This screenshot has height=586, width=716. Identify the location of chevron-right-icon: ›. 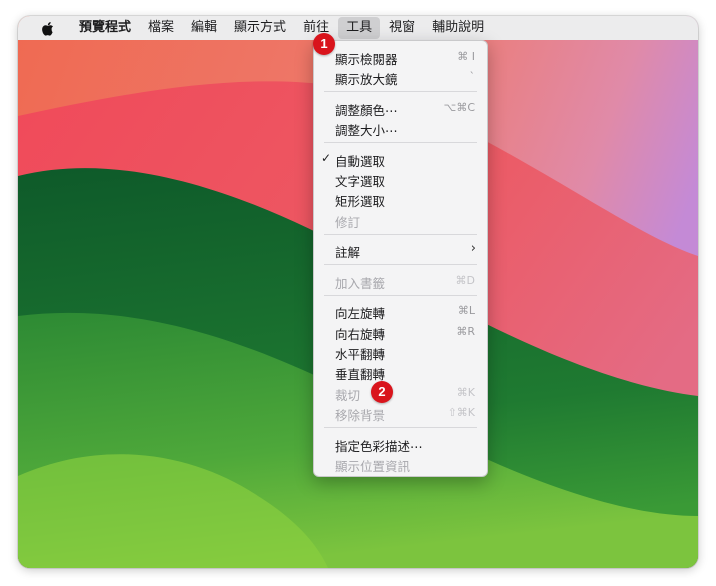
(473, 248).